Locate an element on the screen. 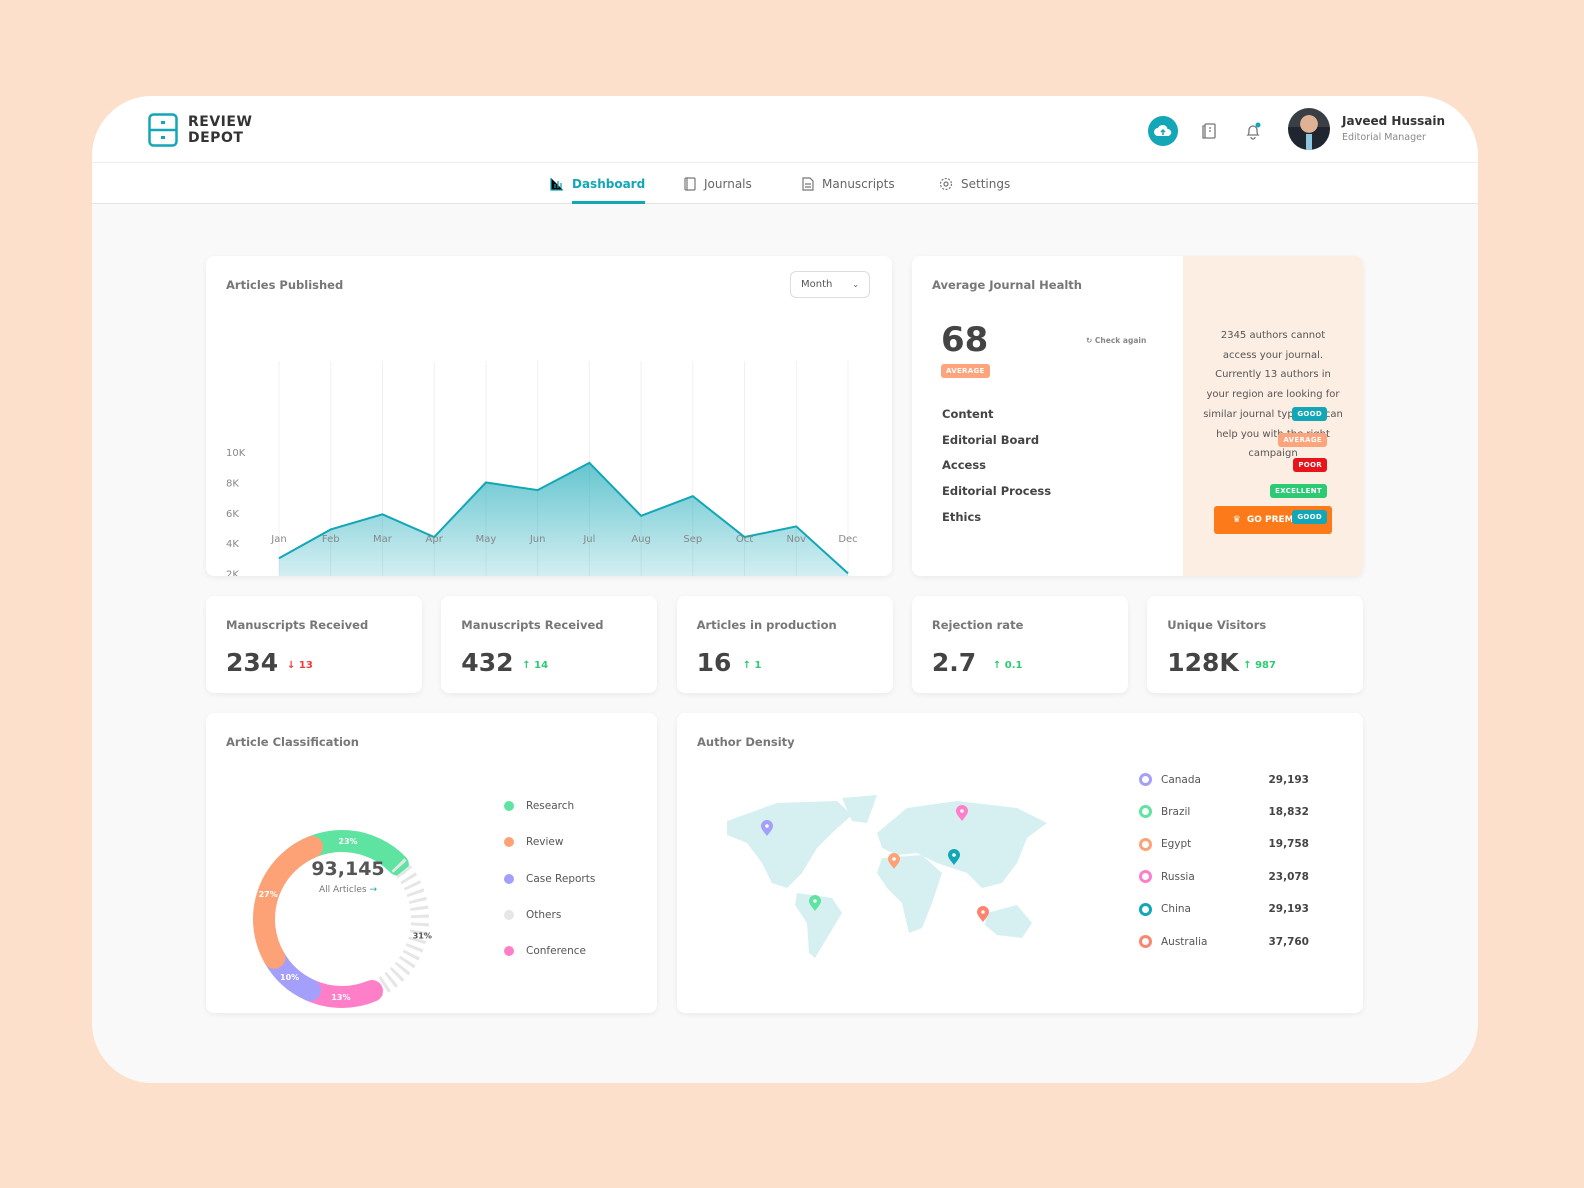  delta-value: 13 is located at coordinates (305, 665).